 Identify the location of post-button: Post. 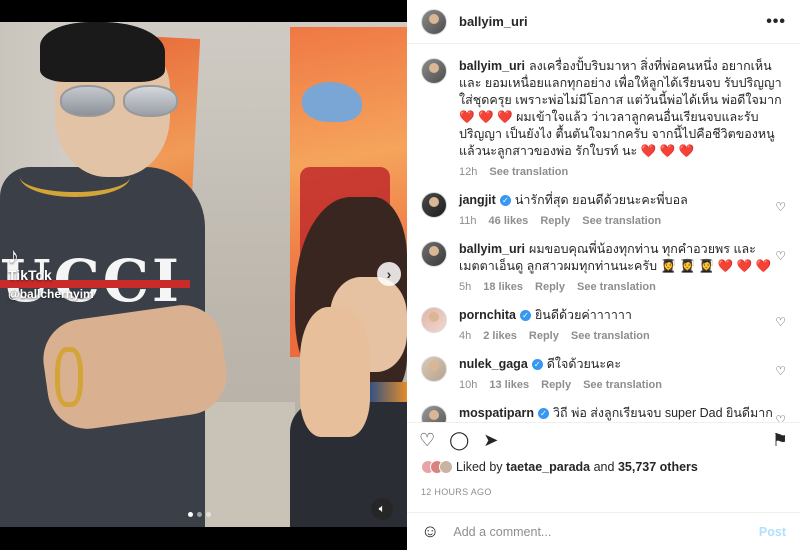
(772, 532).